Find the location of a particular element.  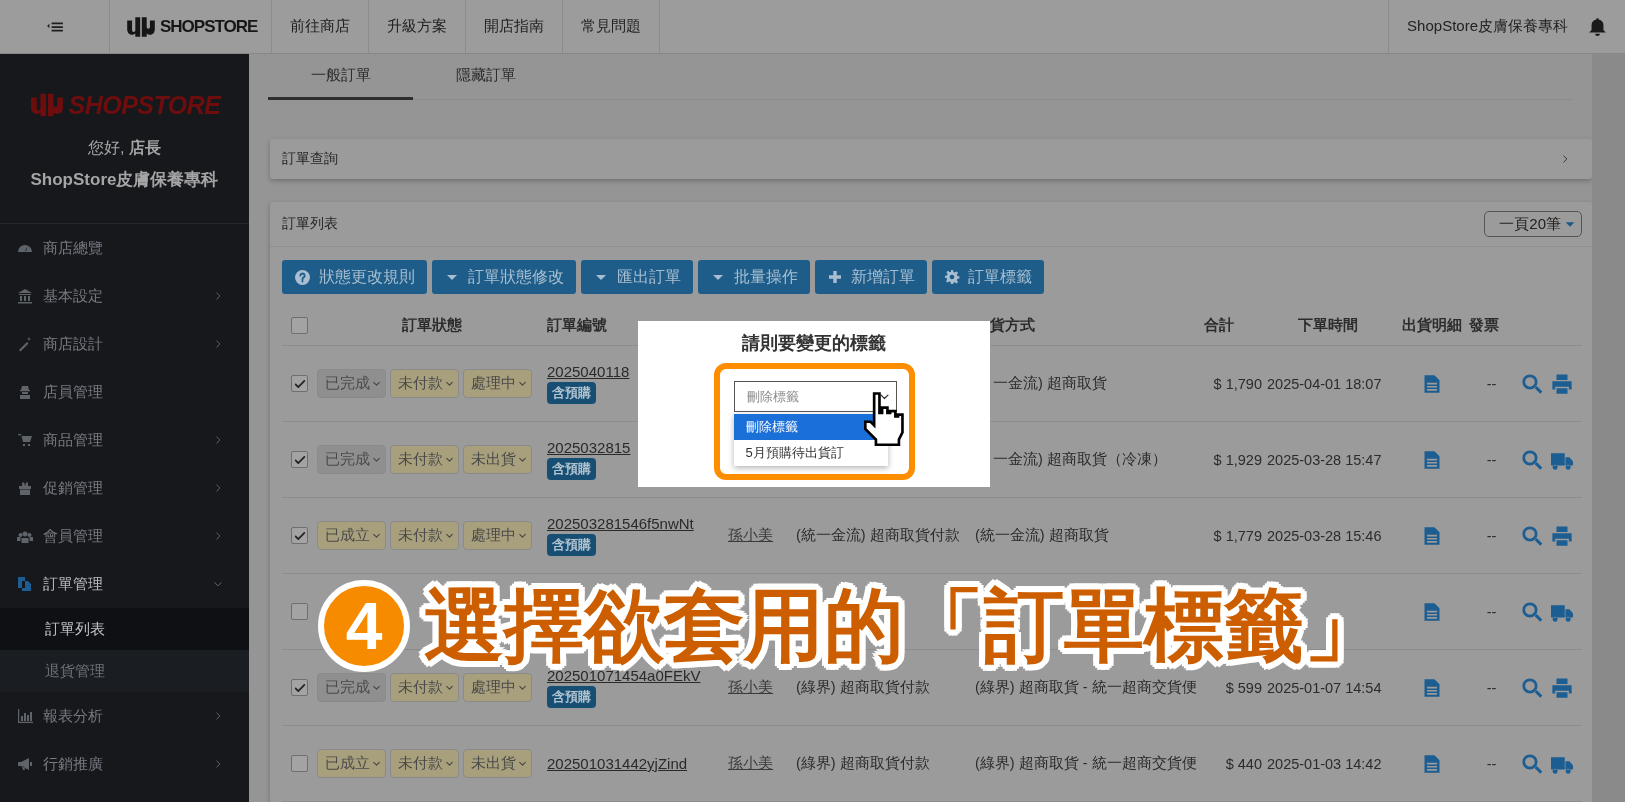

nav-link: 前往商店 is located at coordinates (321, 26).